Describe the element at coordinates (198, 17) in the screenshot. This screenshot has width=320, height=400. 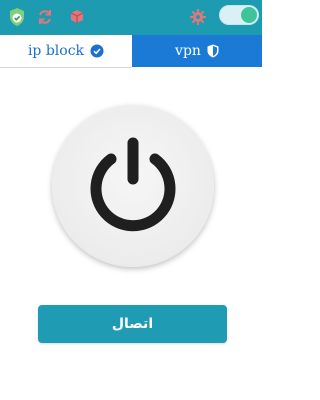
I see `gear-icon` at that location.